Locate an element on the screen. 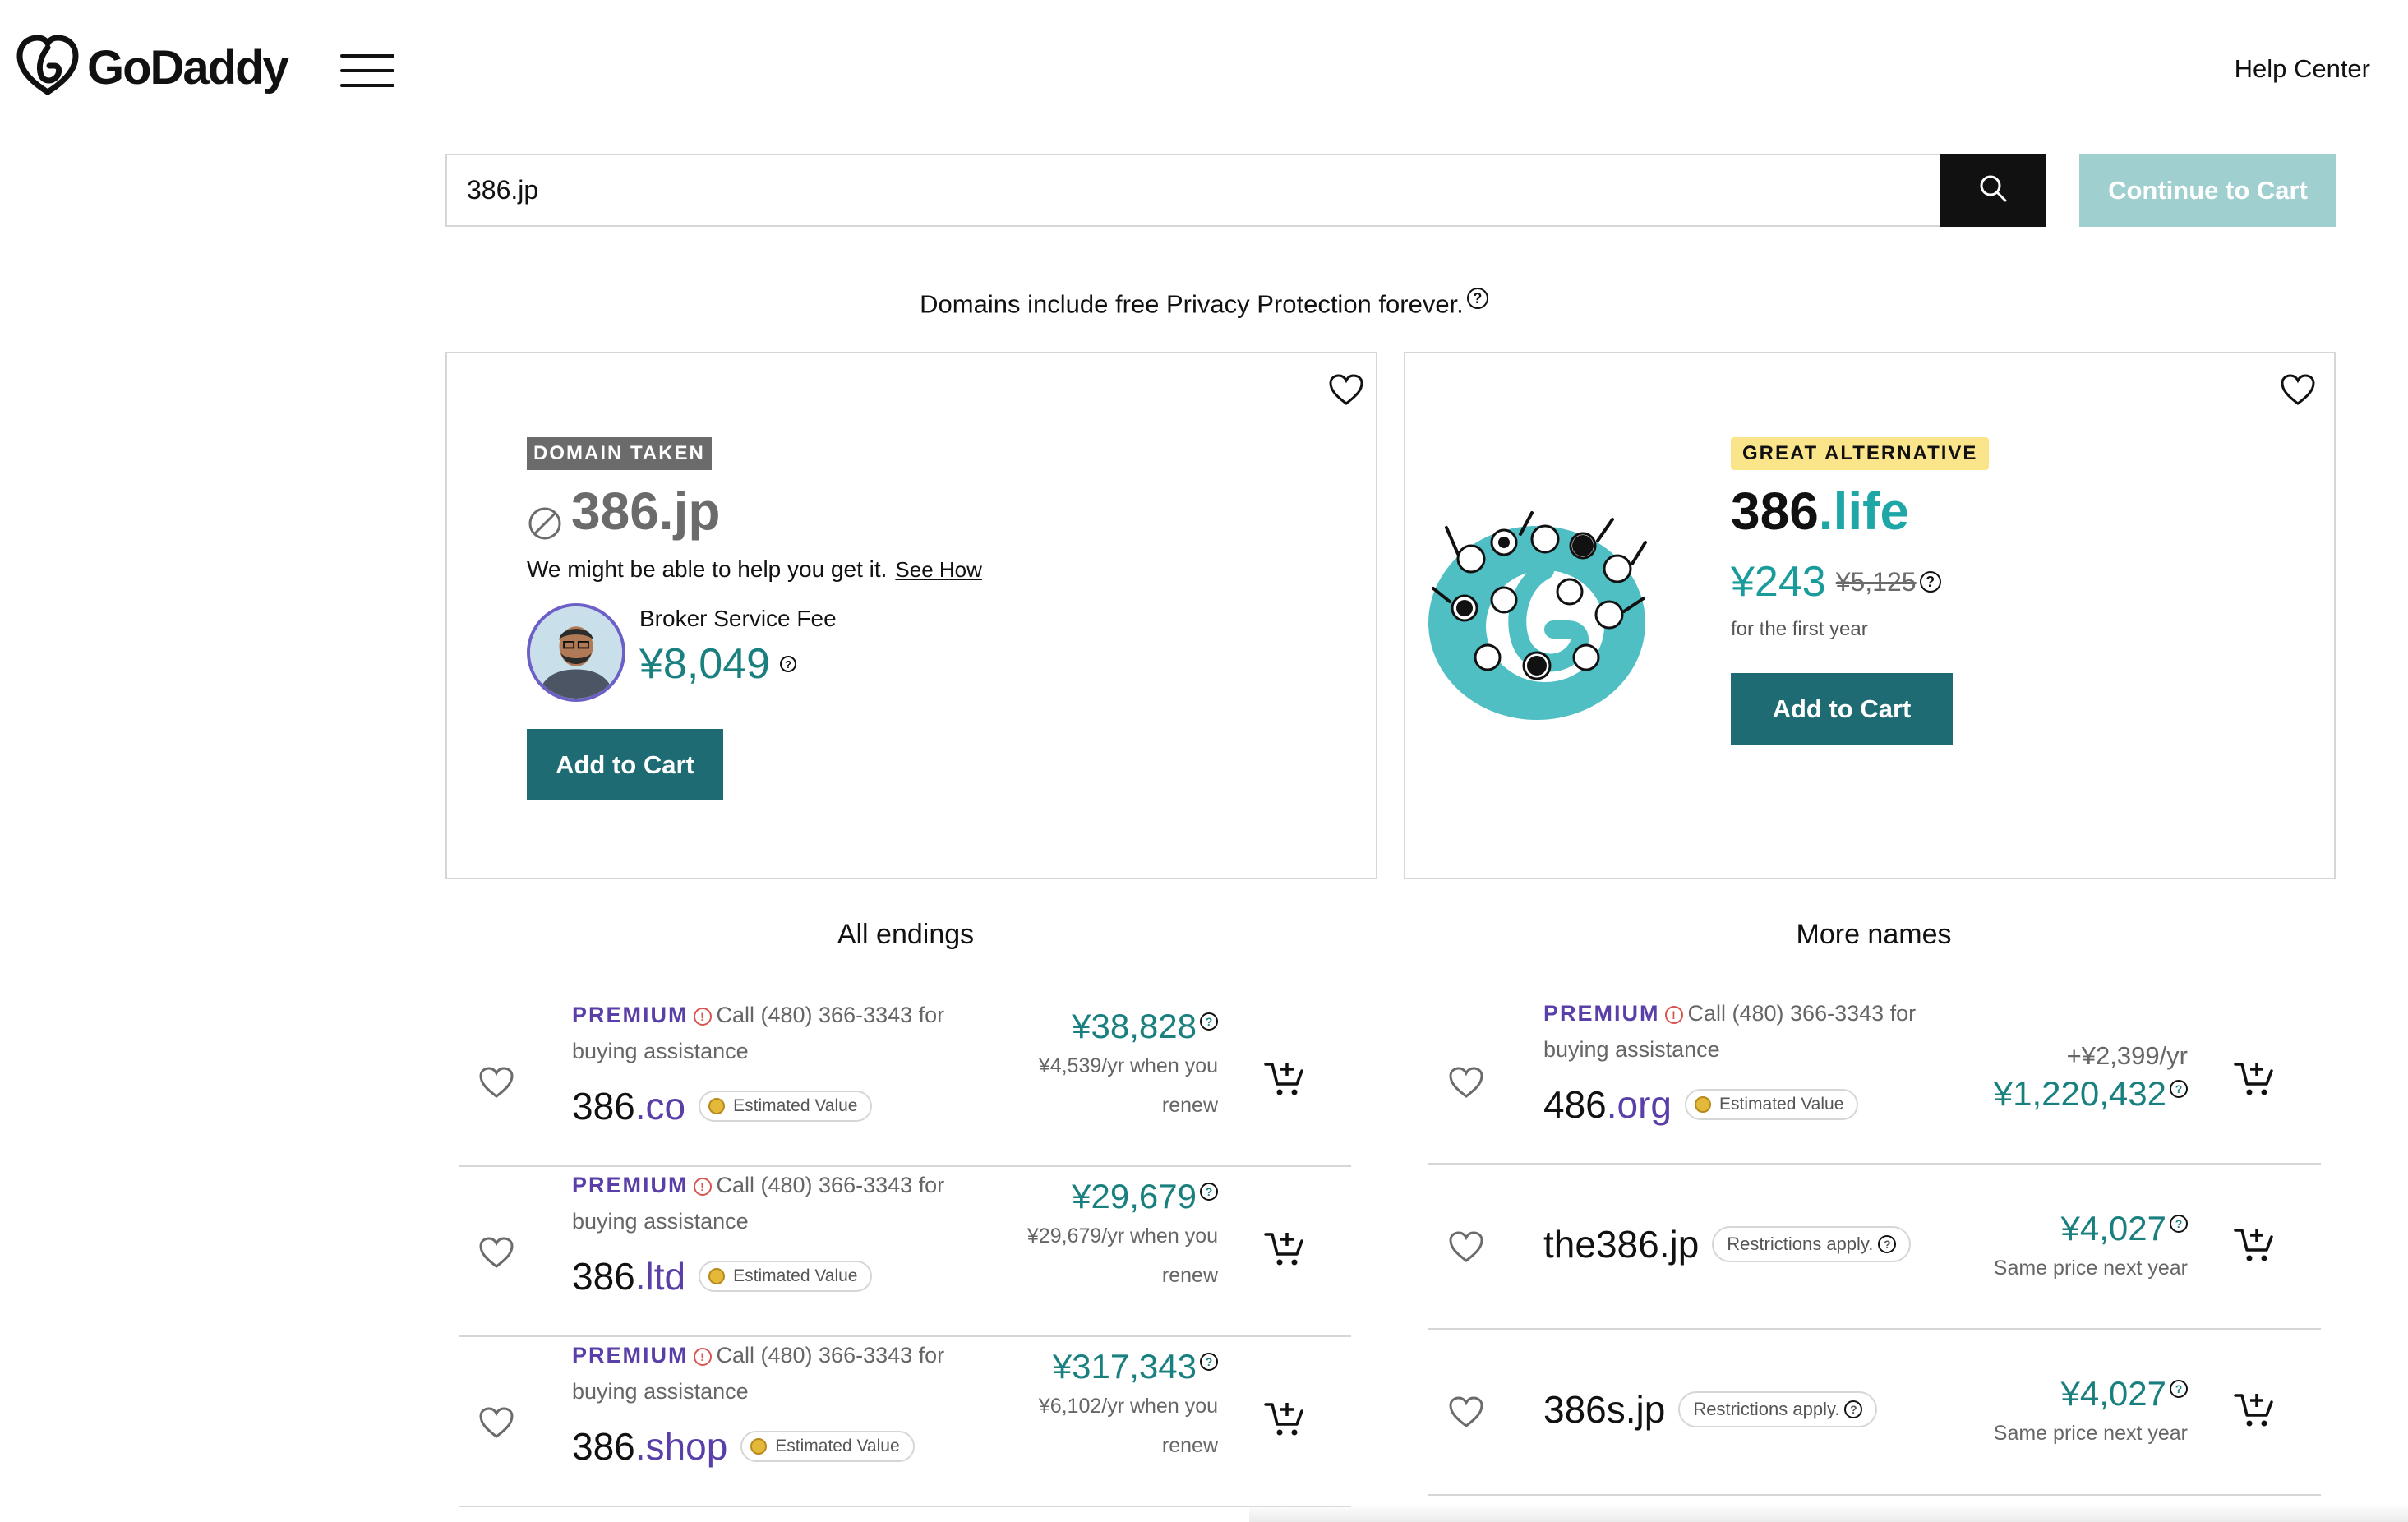  result-price: ¥38,828? ¥4,539/yr when you renew is located at coordinates (1111, 1066).